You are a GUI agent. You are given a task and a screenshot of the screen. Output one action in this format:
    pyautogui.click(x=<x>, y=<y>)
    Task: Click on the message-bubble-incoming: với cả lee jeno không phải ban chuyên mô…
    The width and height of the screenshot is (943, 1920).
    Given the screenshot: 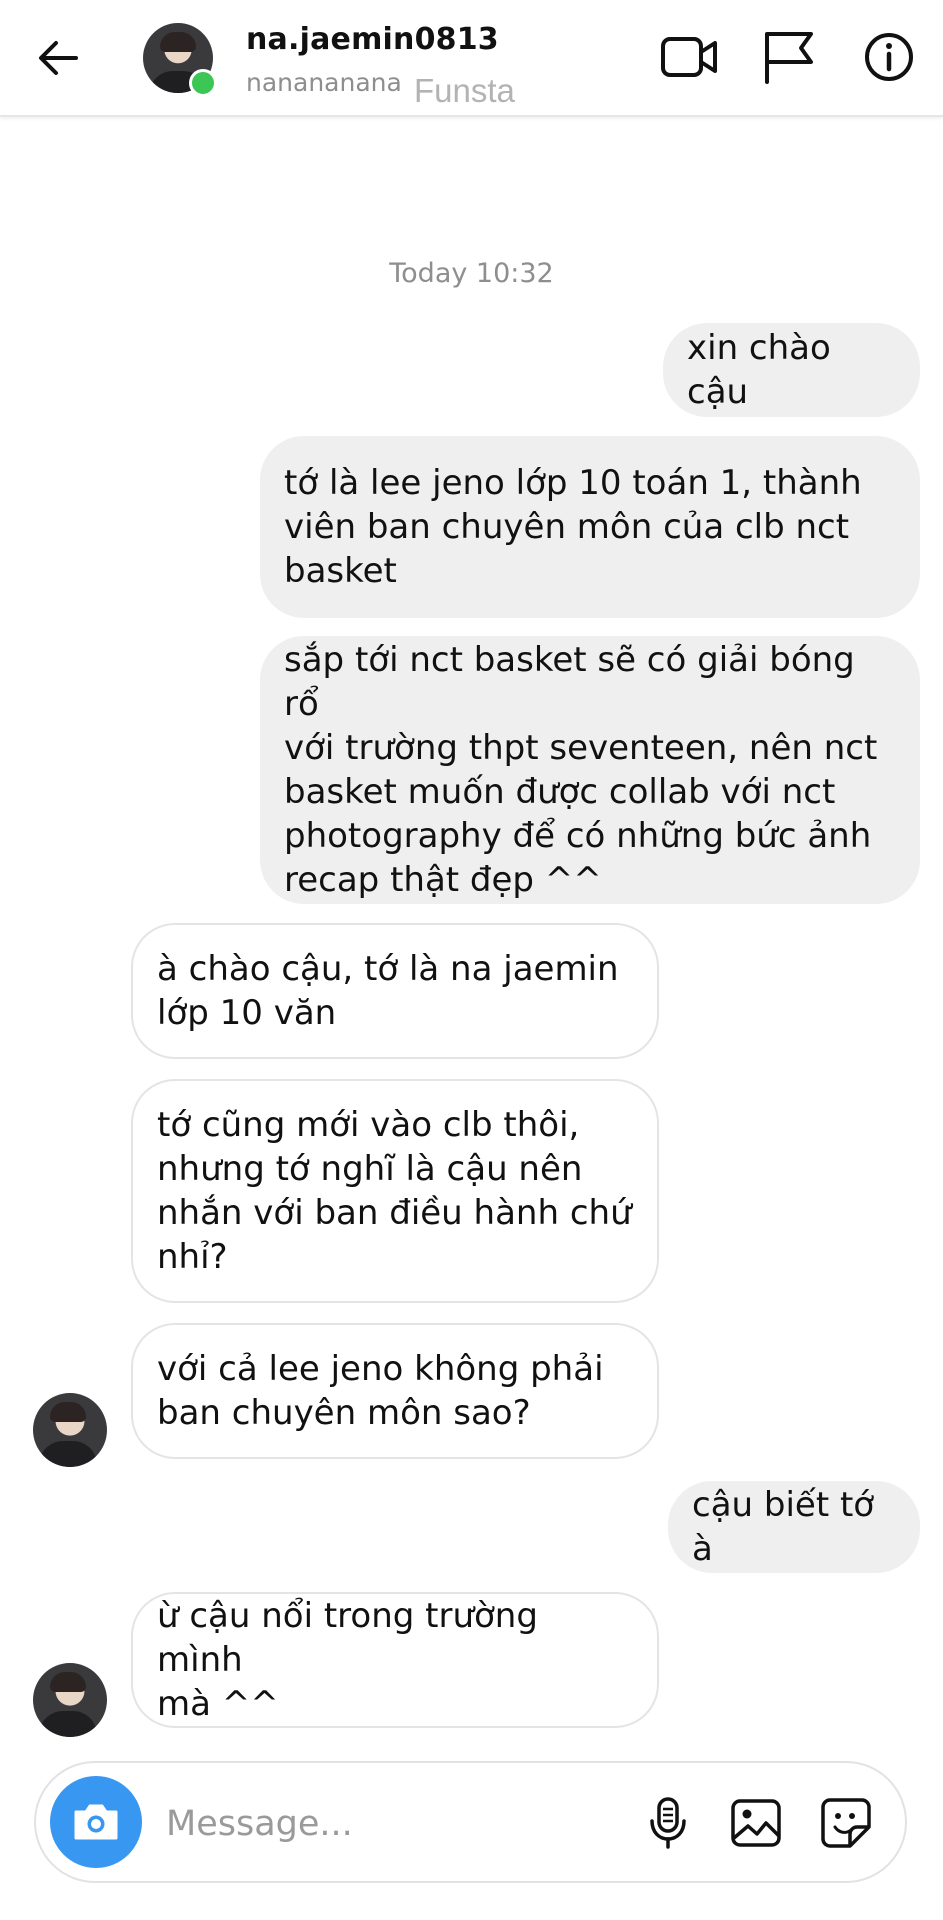 What is the action you would take?
    pyautogui.click(x=395, y=1391)
    